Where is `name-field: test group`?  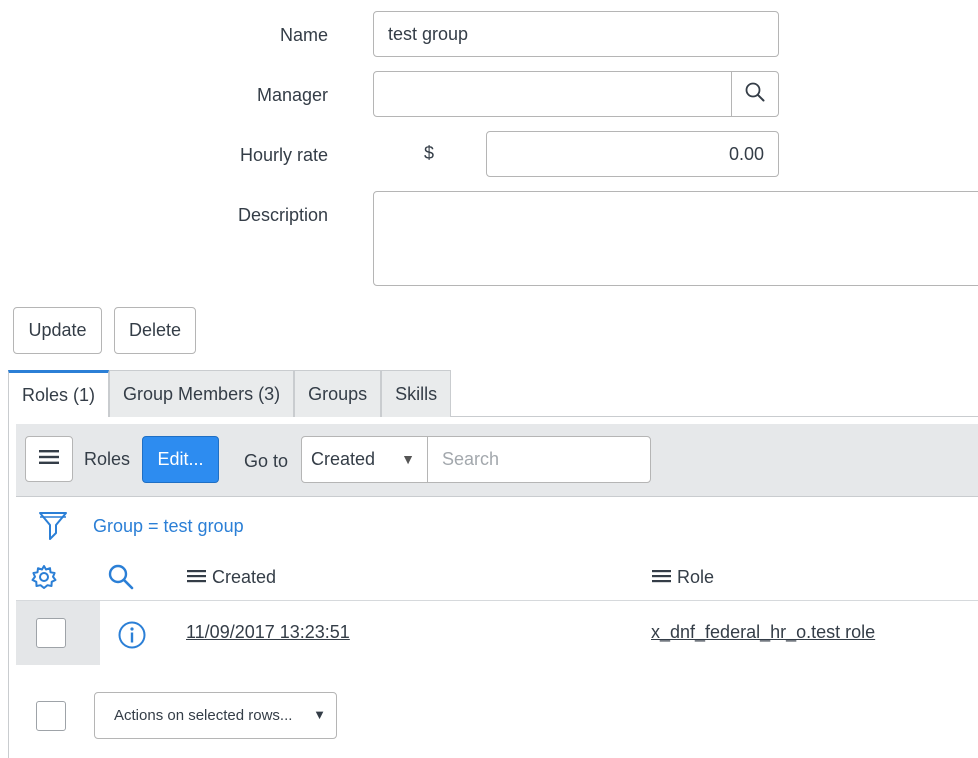
name-field: test group is located at coordinates (576, 34).